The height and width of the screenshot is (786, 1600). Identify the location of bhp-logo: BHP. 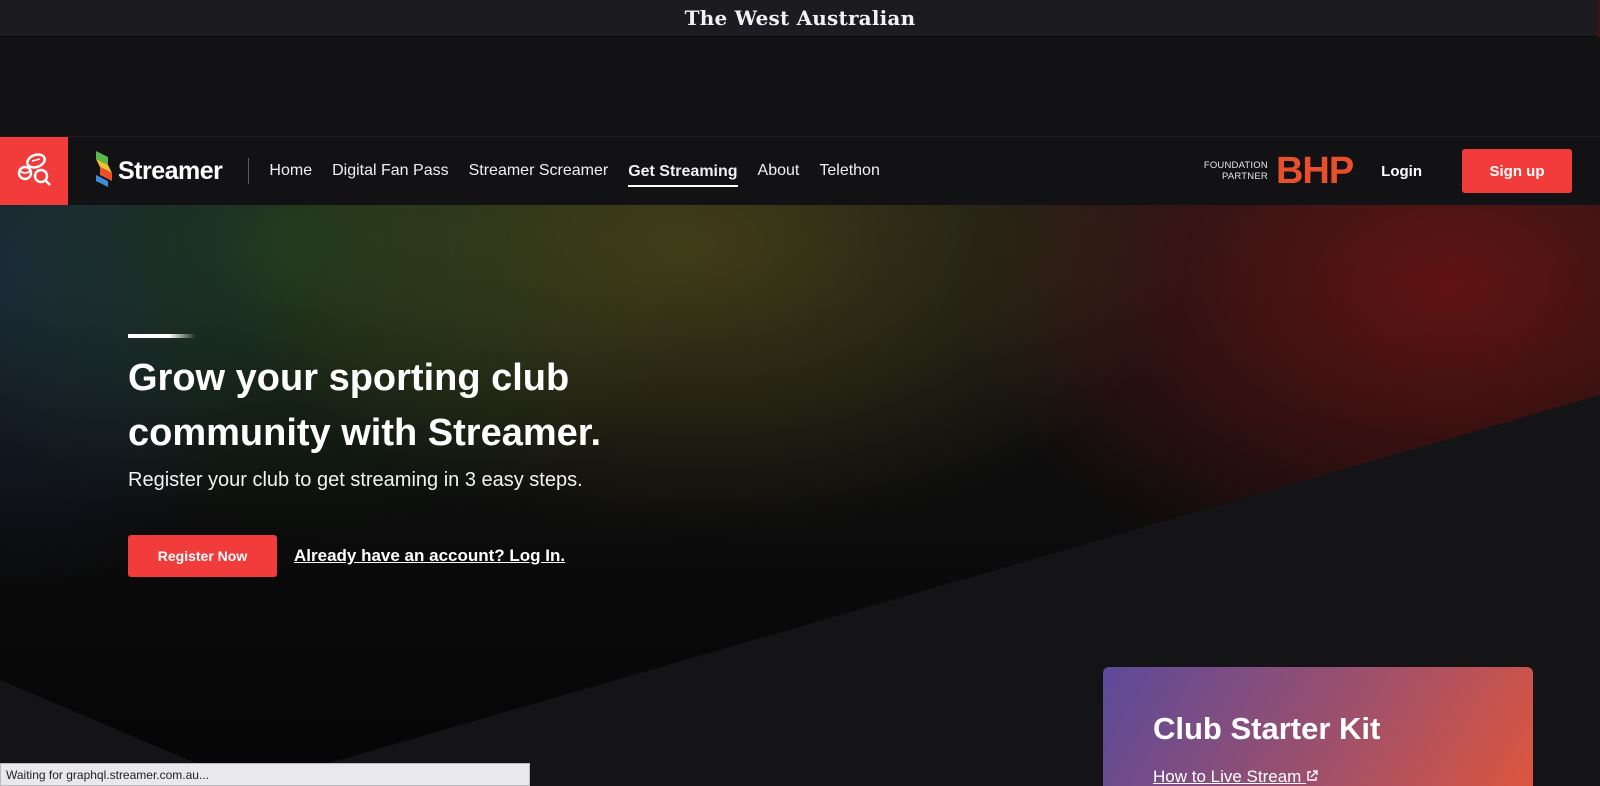
(1314, 170).